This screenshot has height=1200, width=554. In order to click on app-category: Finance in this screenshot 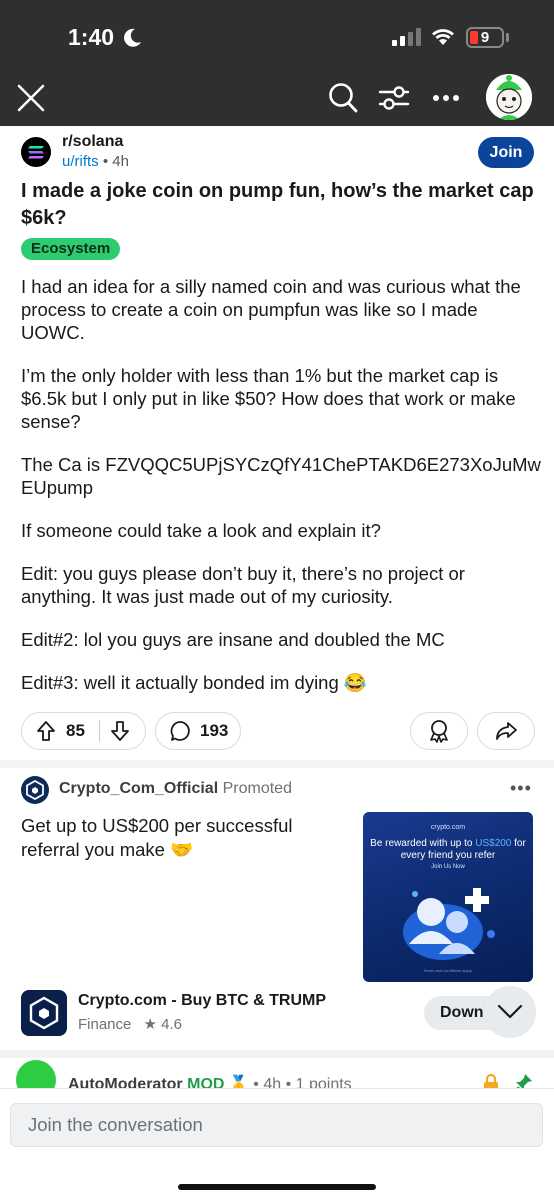, I will do `click(105, 1024)`.